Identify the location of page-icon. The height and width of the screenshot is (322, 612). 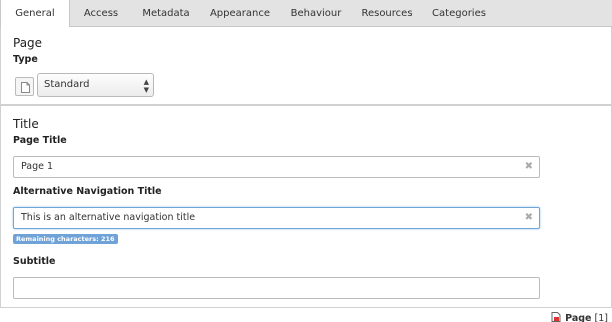
(556, 317).